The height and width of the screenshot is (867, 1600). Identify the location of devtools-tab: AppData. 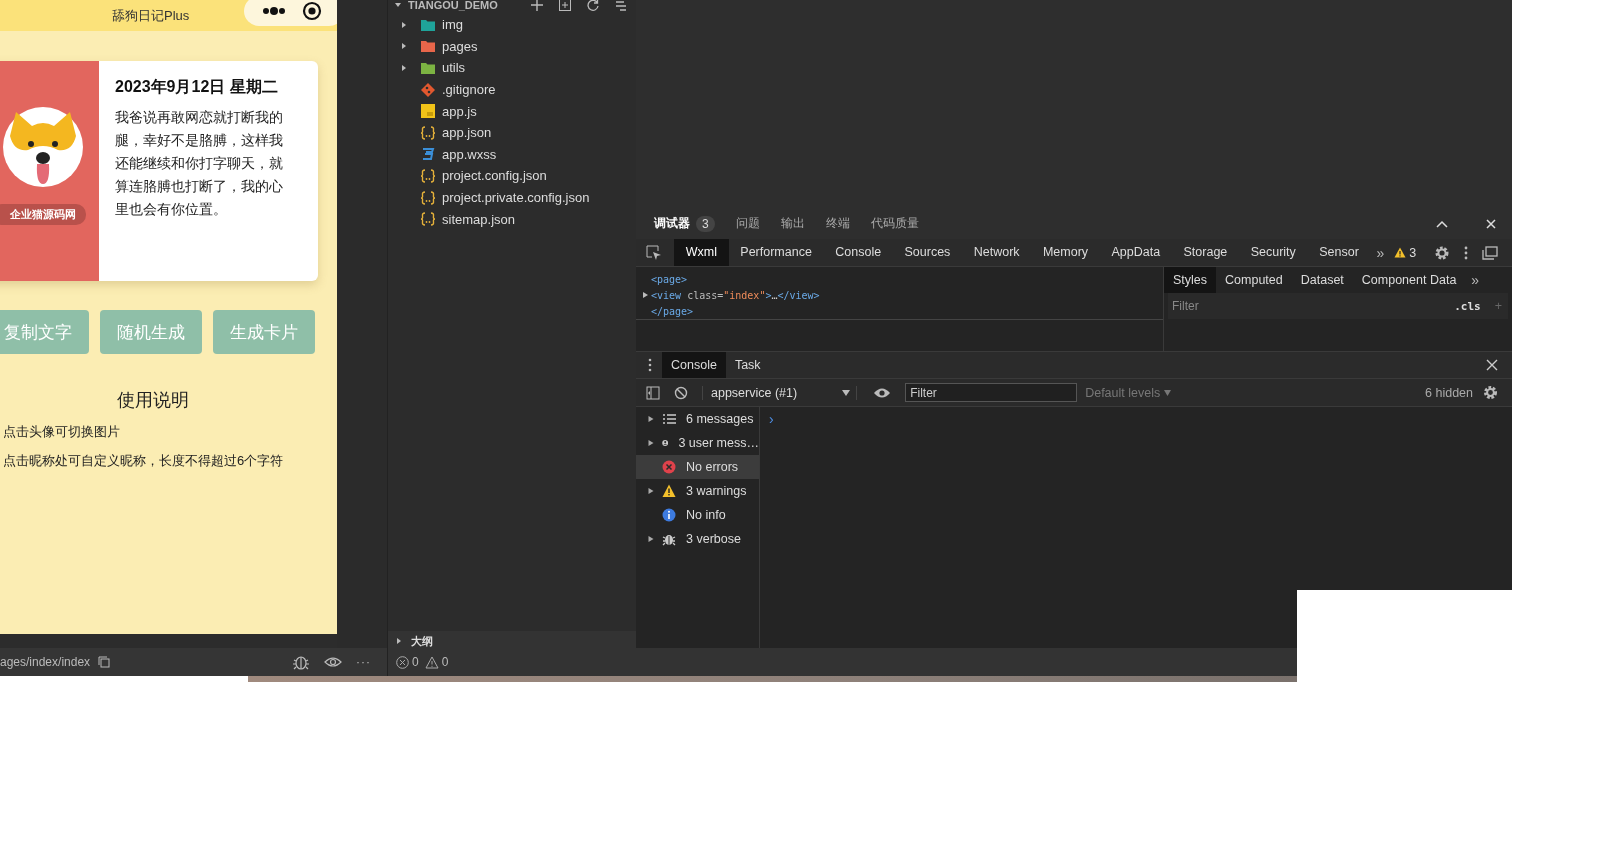
(1135, 252).